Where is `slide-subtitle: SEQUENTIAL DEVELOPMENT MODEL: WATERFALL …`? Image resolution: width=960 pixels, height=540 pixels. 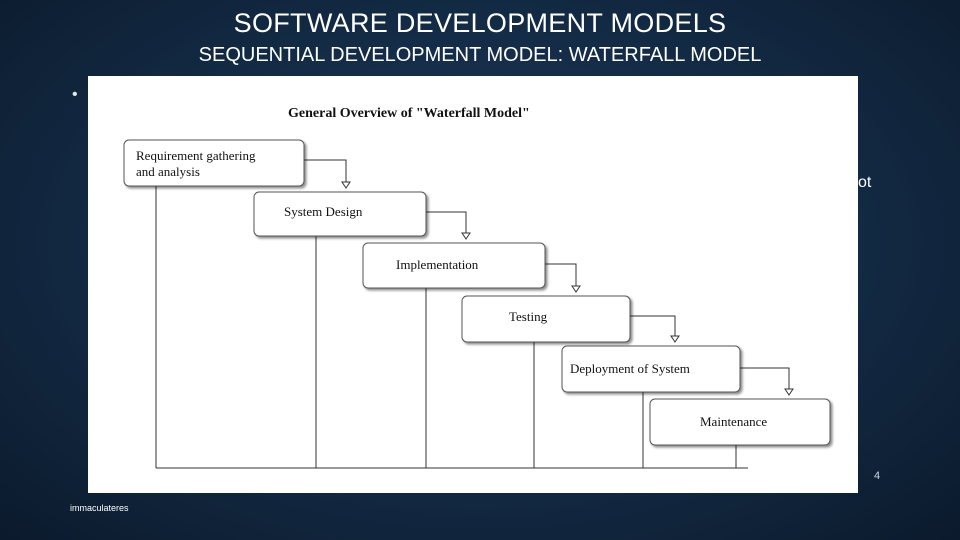
slide-subtitle: SEQUENTIAL DEVELOPMENT MODEL: WATERFALL … is located at coordinates (480, 55).